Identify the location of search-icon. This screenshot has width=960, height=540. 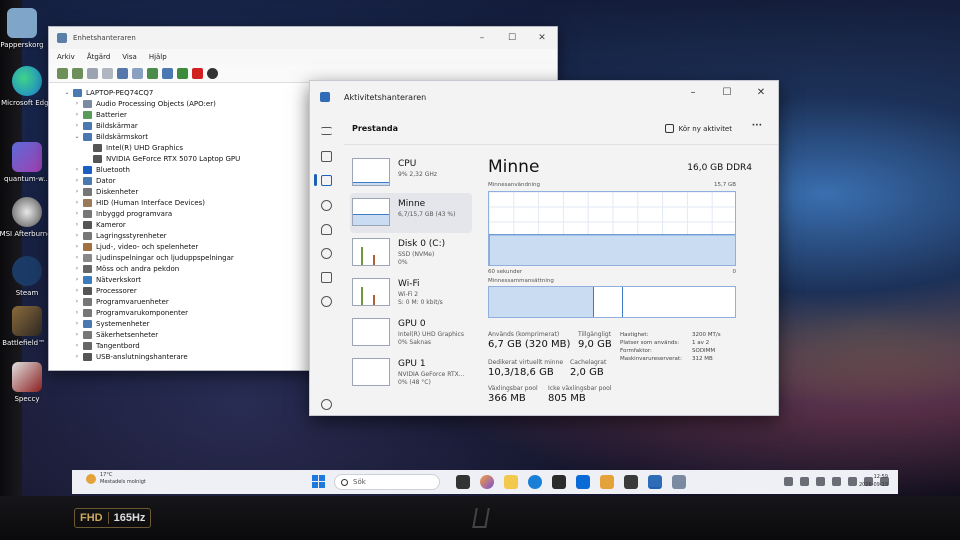
(344, 482).